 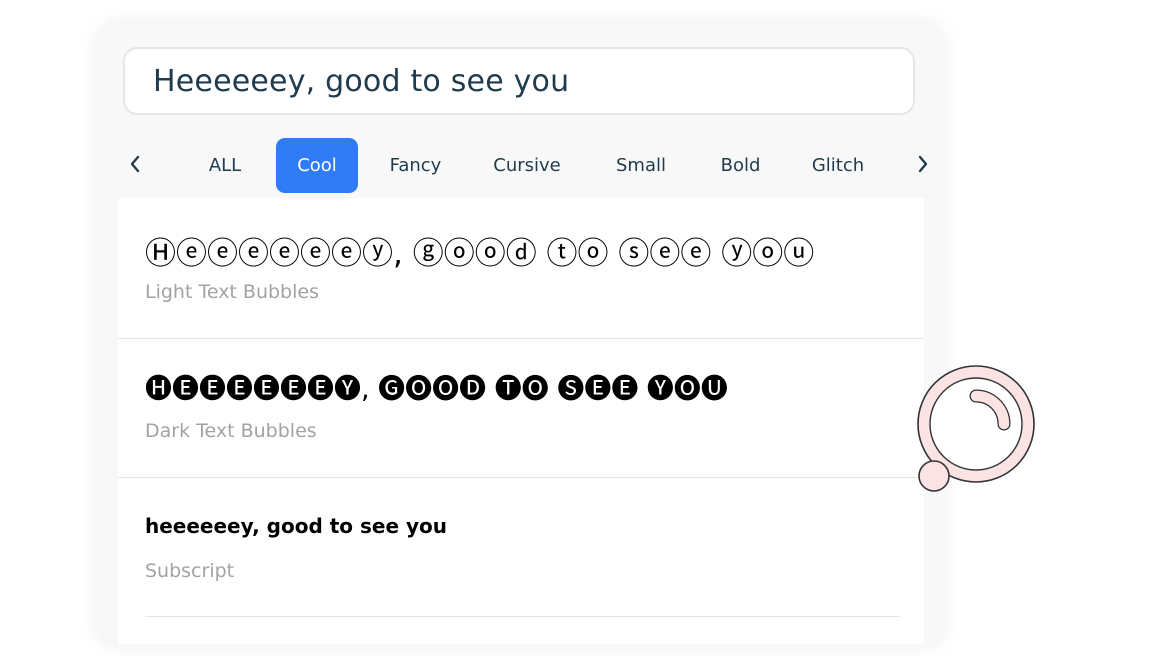 What do you see at coordinates (436, 386) in the screenshot?
I see `result-text: 🅗🅔🅔🅔🅔🅔🅔🅨, 🅖🅞🅞🅓 🅣🅞 🅢🅔🅔 🅨🅞🅤` at bounding box center [436, 386].